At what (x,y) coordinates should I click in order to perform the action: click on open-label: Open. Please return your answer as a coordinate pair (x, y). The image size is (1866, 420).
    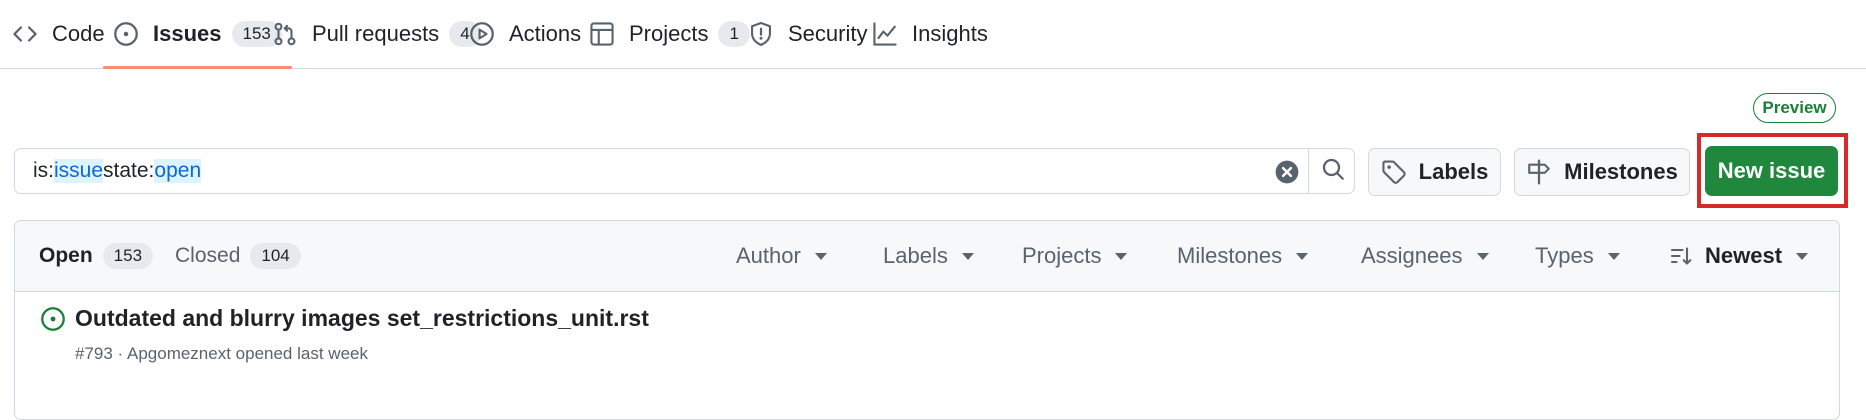
    Looking at the image, I should click on (66, 255).